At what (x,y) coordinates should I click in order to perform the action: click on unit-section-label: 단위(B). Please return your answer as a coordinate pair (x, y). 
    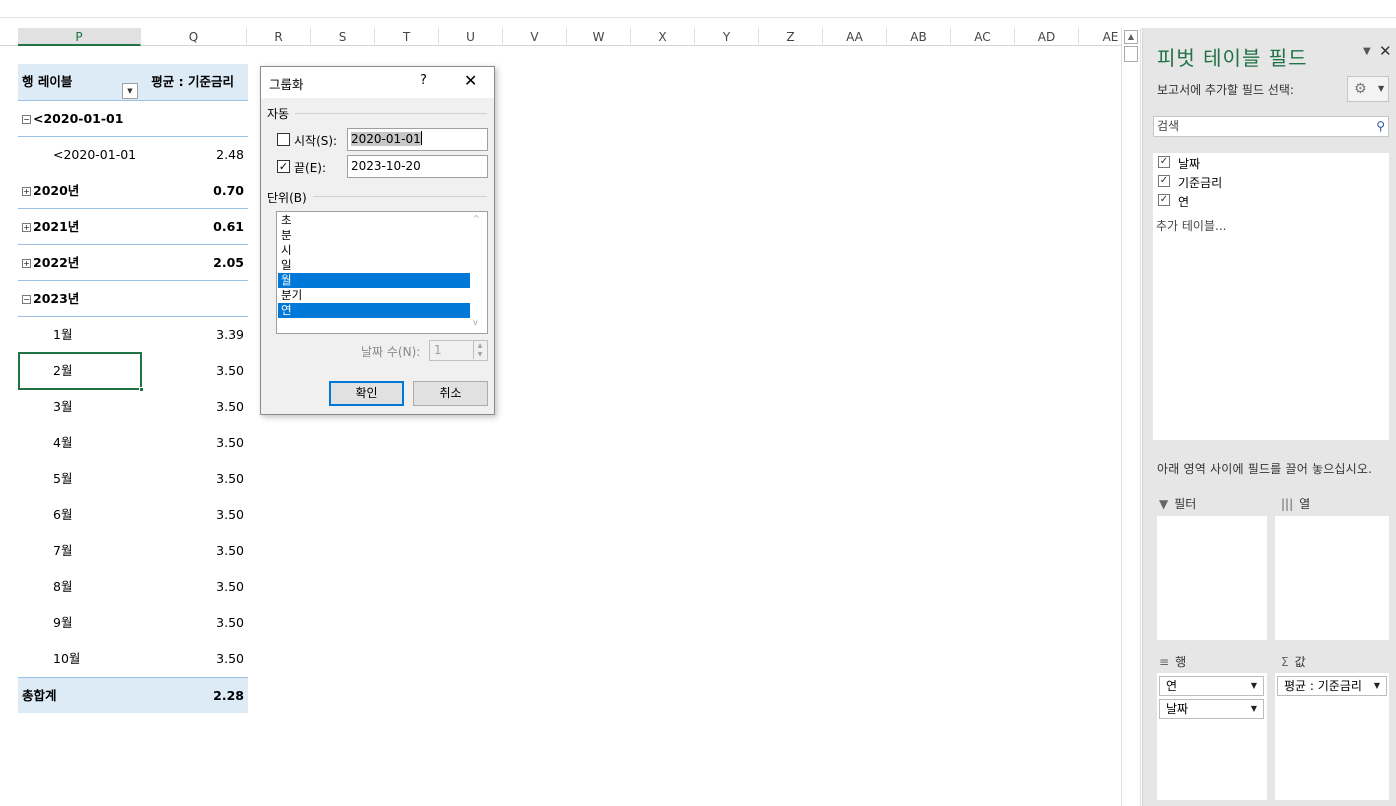
    Looking at the image, I should click on (287, 198).